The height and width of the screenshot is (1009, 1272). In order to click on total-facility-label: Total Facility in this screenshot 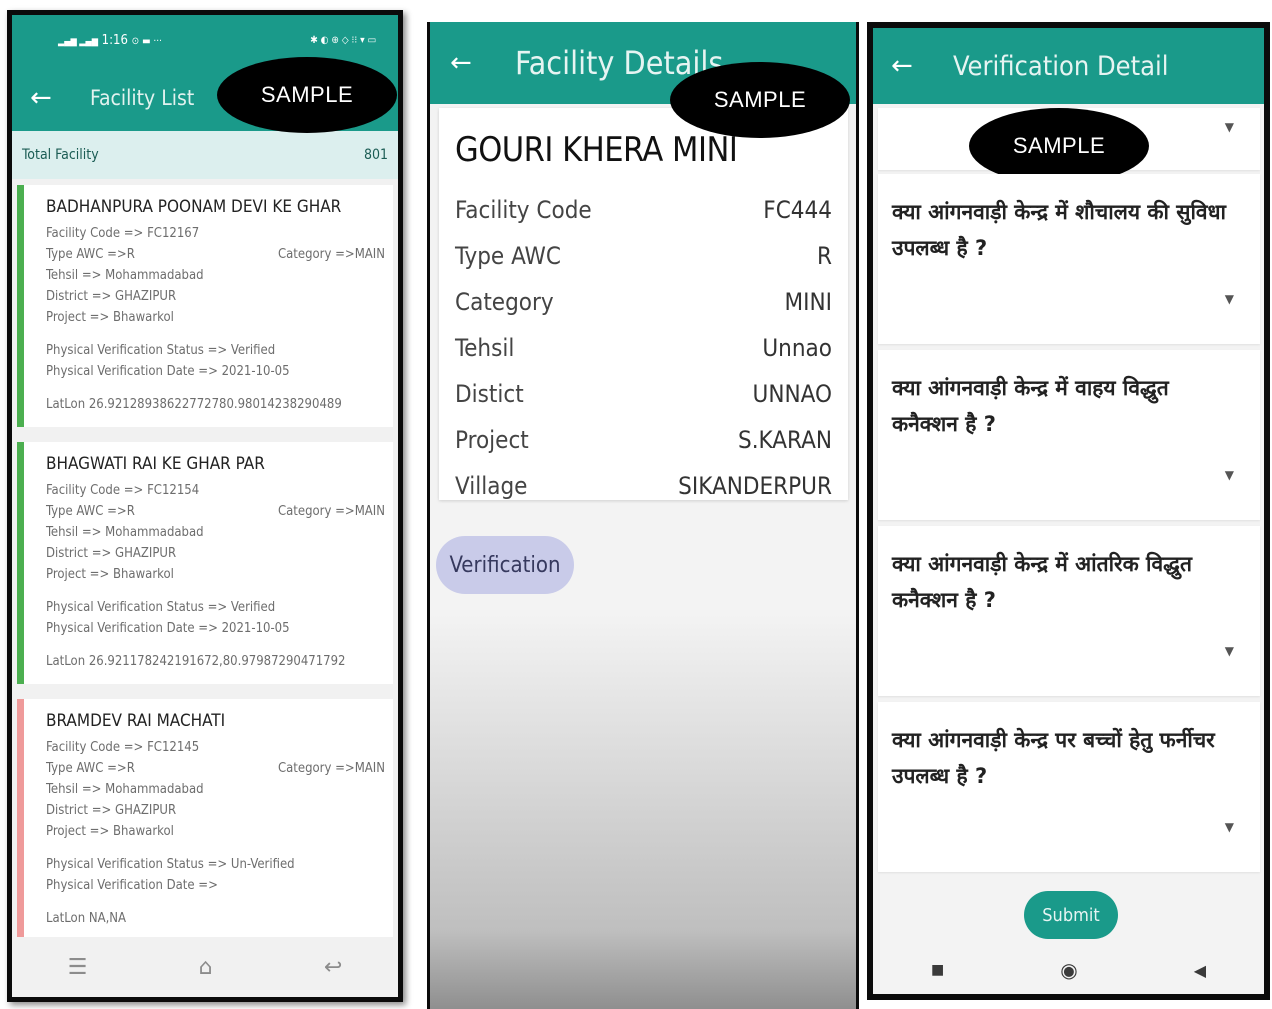, I will do `click(60, 155)`.